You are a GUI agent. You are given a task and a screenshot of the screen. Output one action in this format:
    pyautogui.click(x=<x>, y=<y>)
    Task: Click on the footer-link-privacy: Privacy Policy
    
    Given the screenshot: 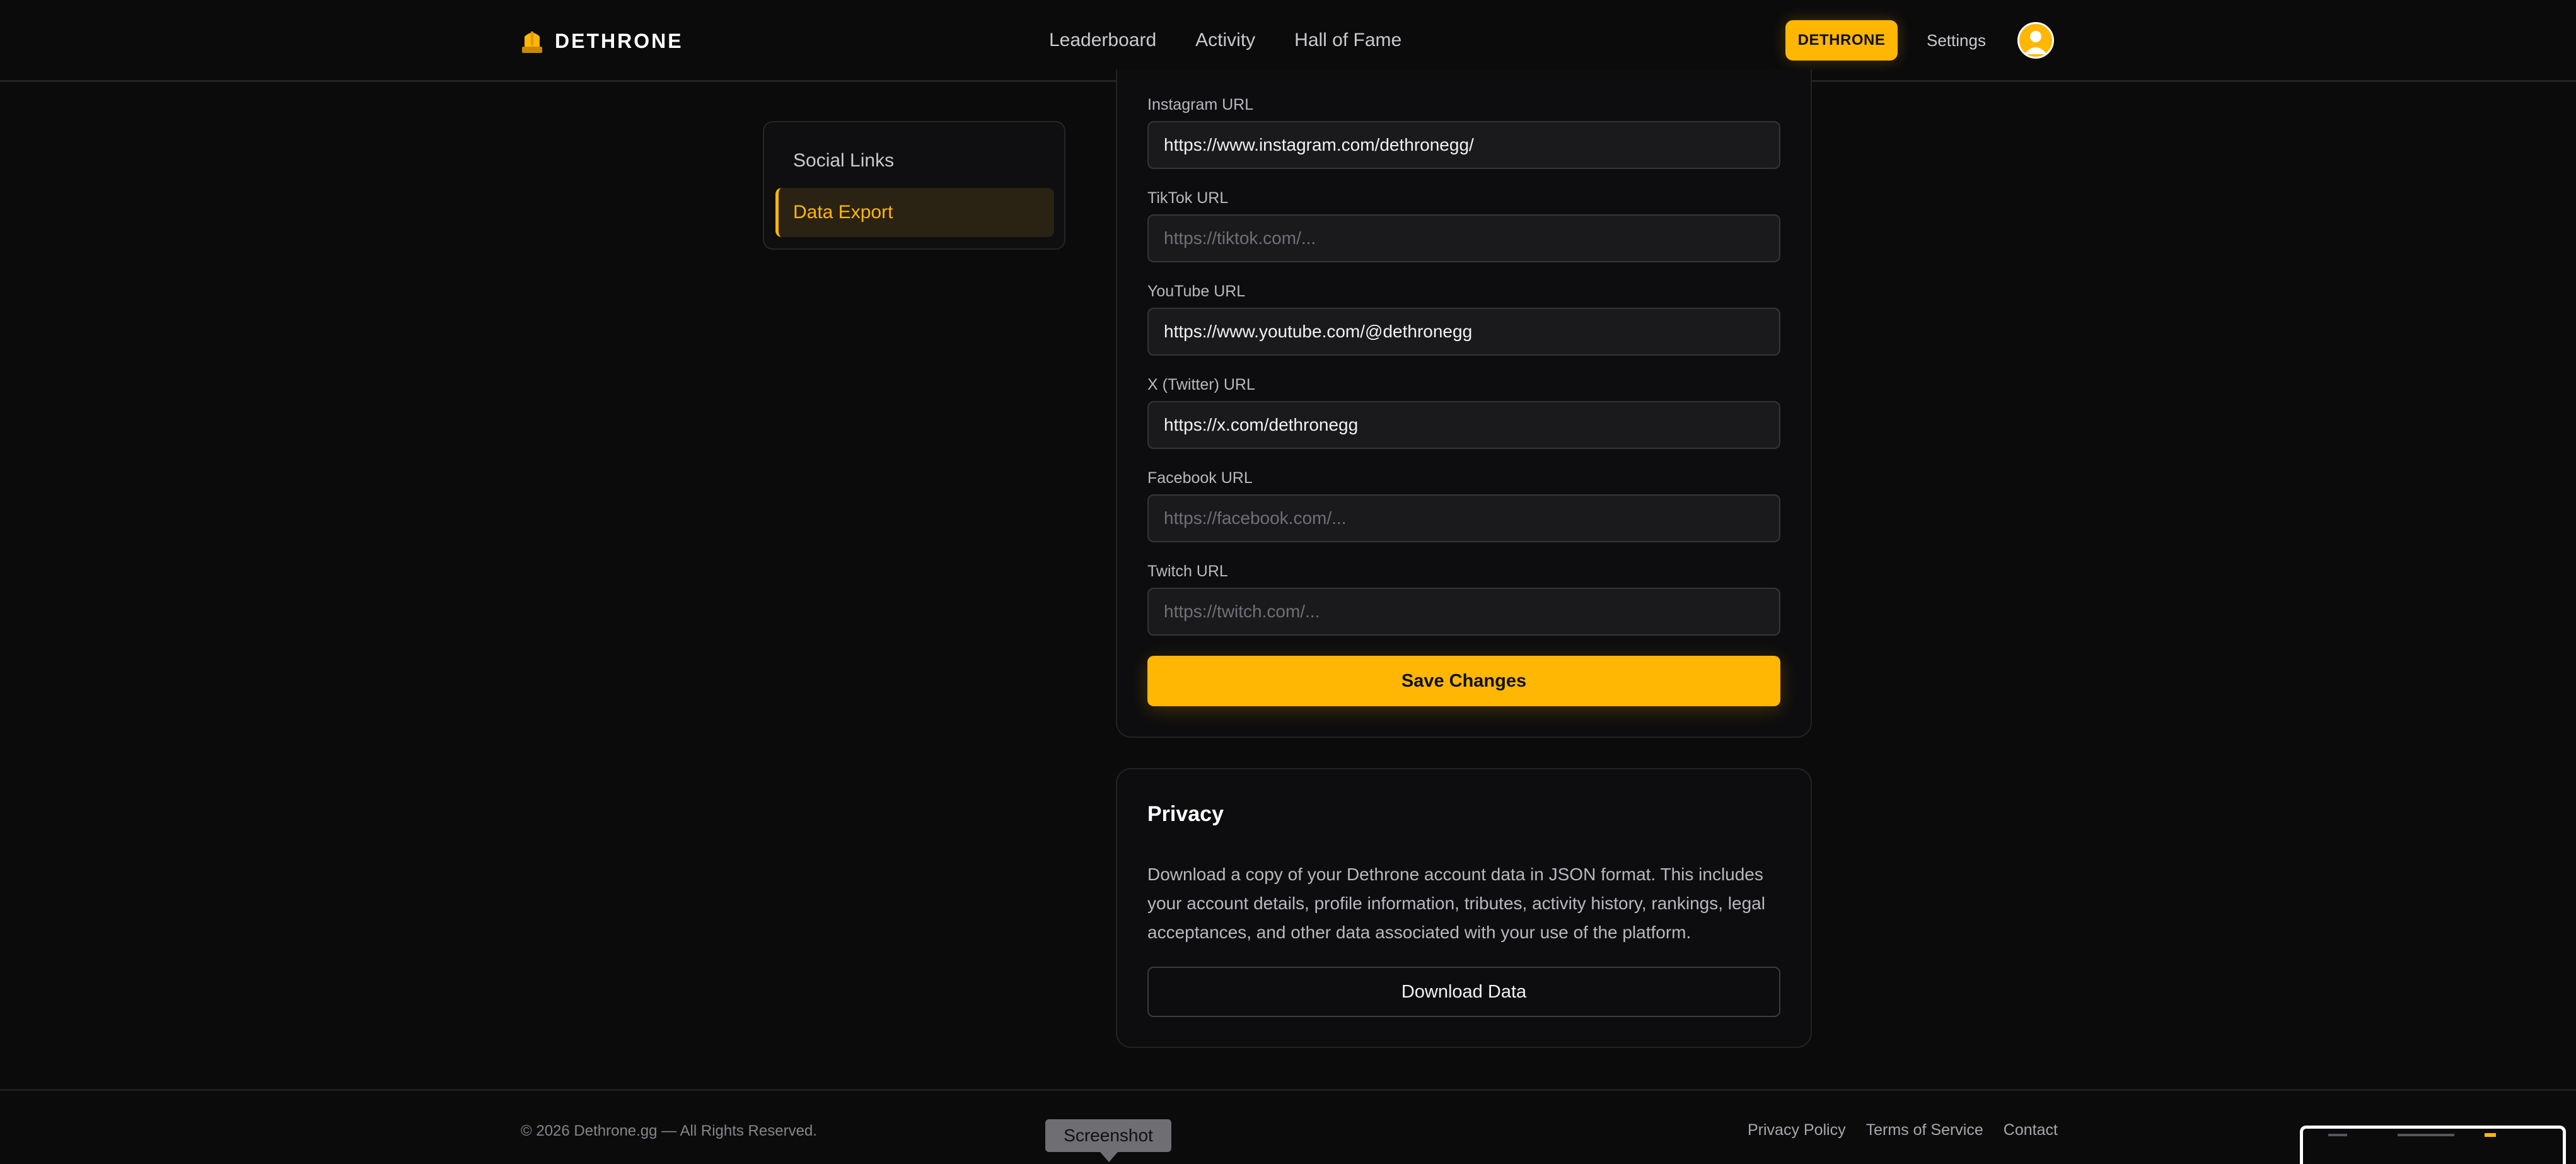 What is the action you would take?
    pyautogui.click(x=1797, y=1130)
    